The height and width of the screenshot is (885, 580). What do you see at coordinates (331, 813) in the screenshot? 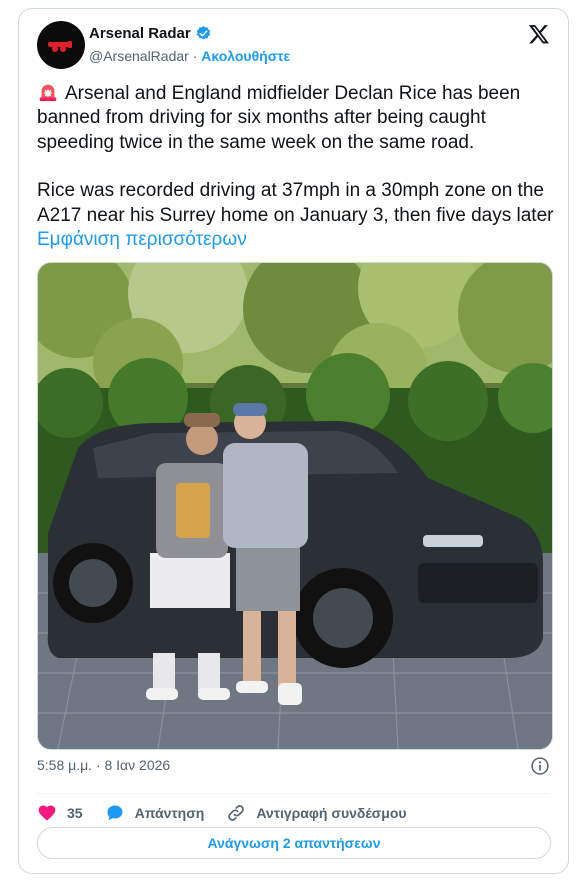
I see `copy-link-label: Αντιγραφή συνδέσμου` at bounding box center [331, 813].